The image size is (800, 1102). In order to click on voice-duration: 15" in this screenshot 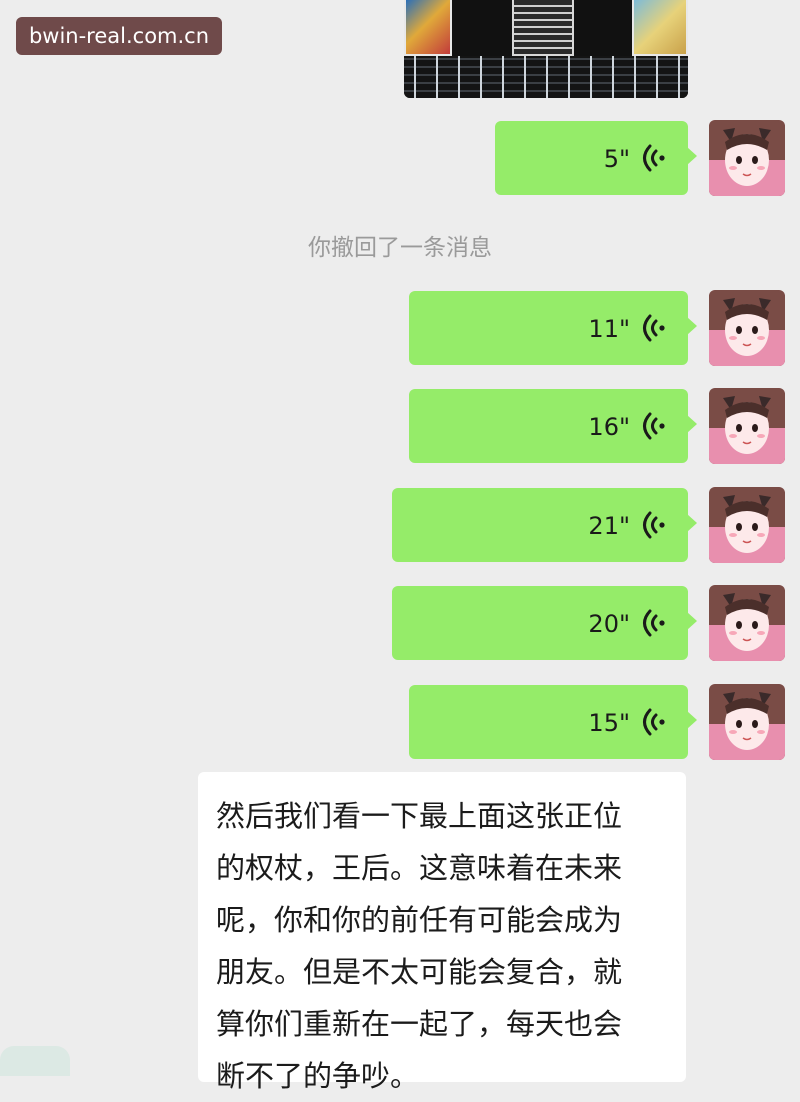, I will do `click(609, 723)`.